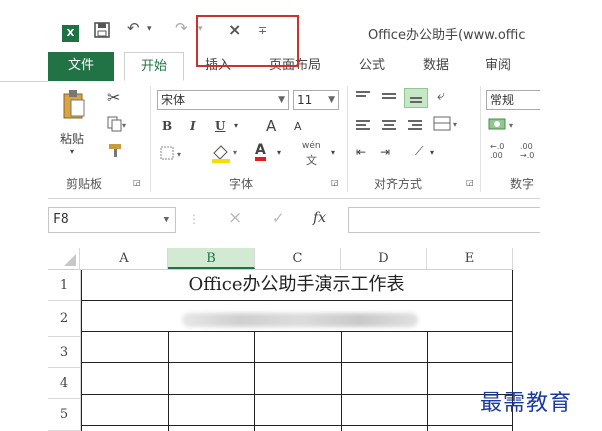 This screenshot has width=602, height=431. Describe the element at coordinates (470, 258) in the screenshot. I see `column-header-e: E` at that location.